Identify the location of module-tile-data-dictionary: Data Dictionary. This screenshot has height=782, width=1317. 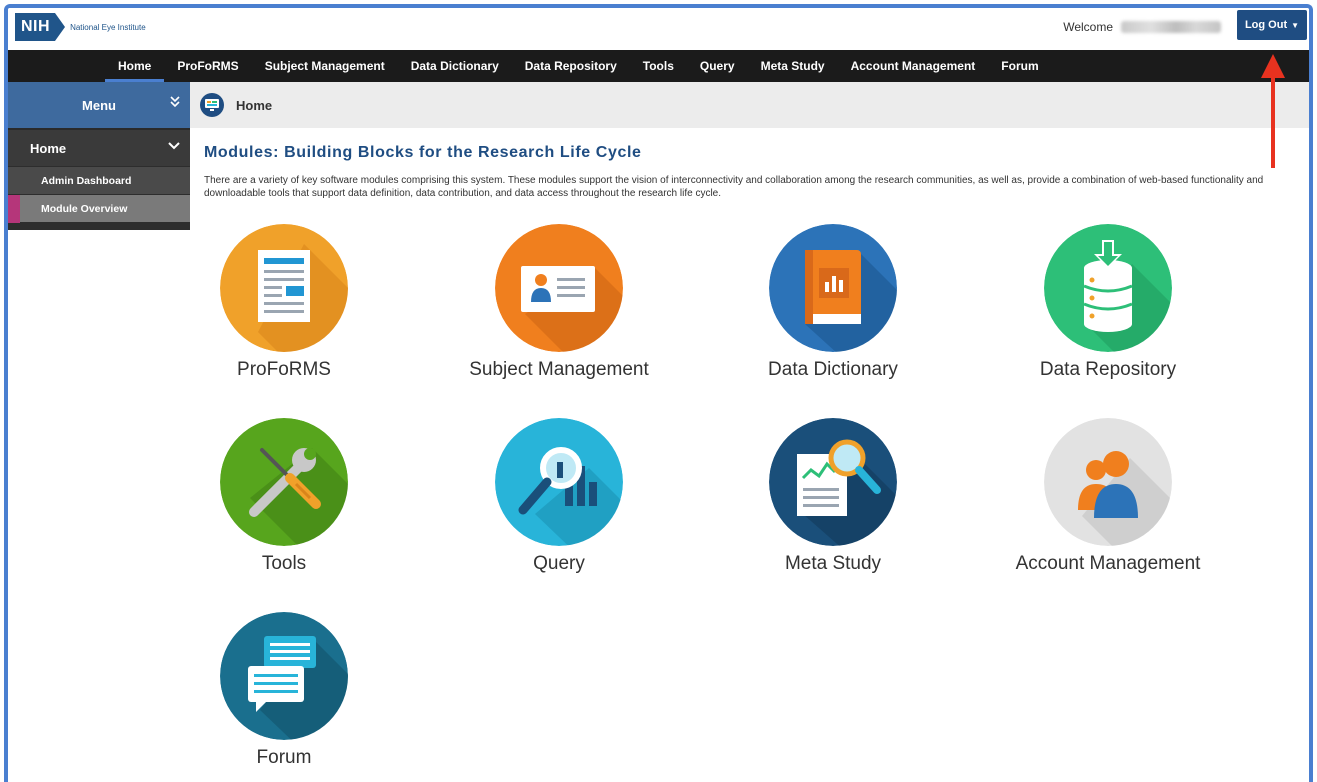
(833, 303).